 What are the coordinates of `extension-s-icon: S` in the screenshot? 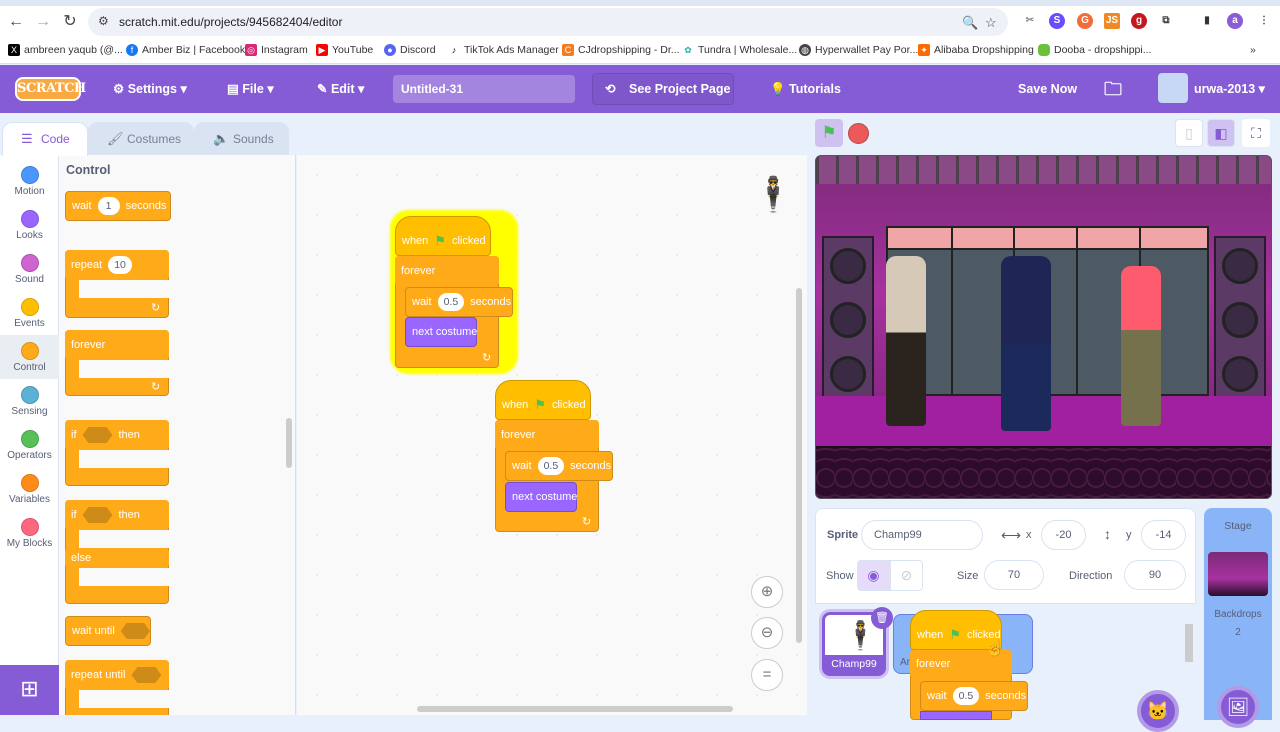 It's located at (1057, 21).